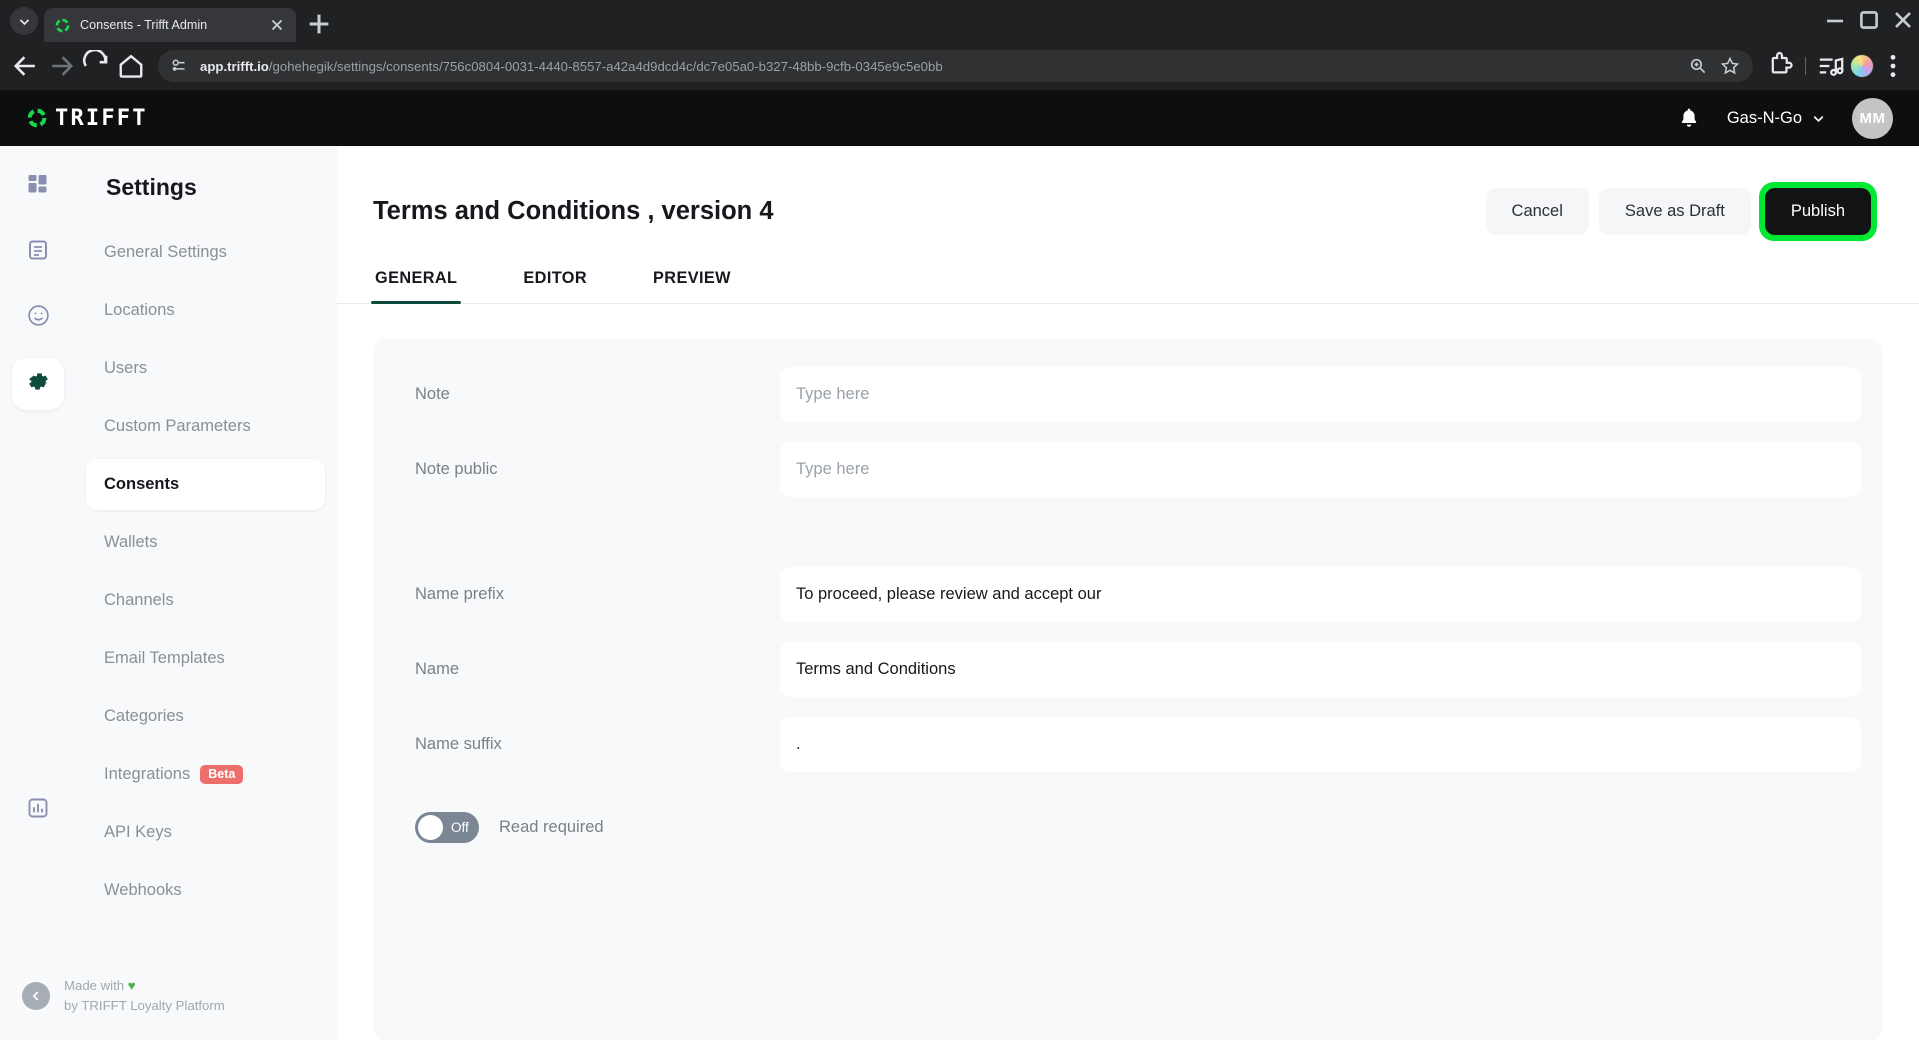 Image resolution: width=1919 pixels, height=1040 pixels. What do you see at coordinates (1764, 117) in the screenshot?
I see `org-name: Gas-N-Go` at bounding box center [1764, 117].